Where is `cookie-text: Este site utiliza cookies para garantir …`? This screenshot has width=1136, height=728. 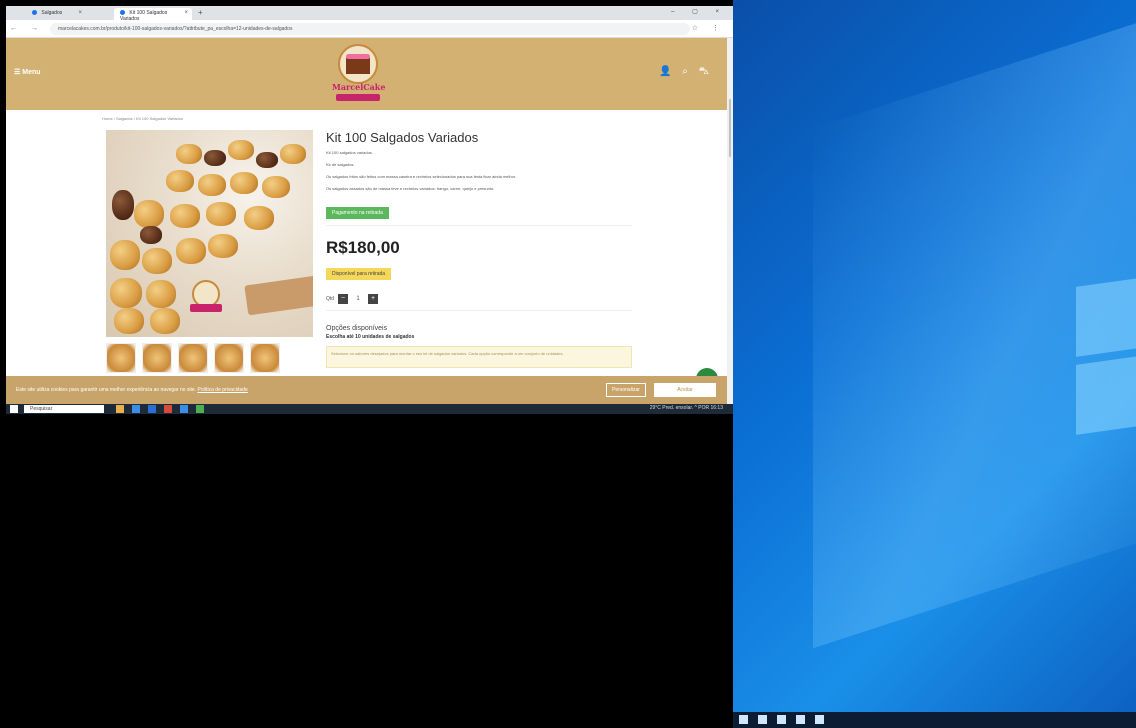 cookie-text: Este site utiliza cookies para garantir … is located at coordinates (132, 390).